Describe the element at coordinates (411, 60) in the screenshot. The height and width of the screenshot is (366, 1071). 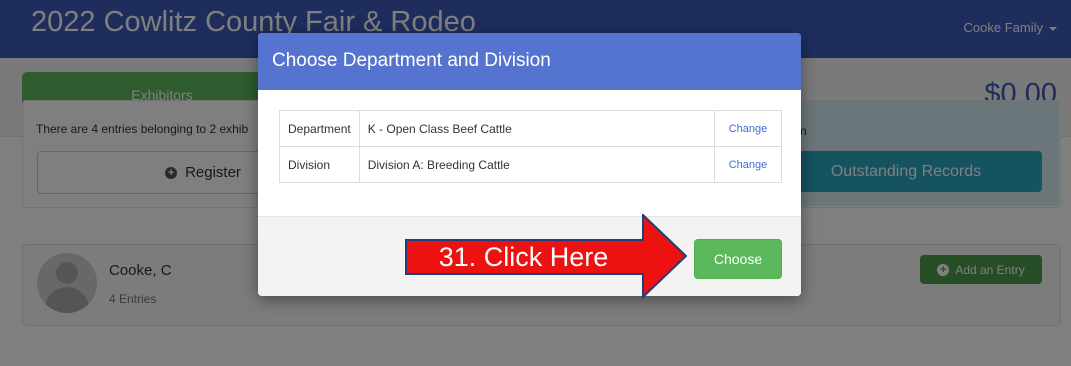
I see `modal-title: Choose Department and Division` at that location.